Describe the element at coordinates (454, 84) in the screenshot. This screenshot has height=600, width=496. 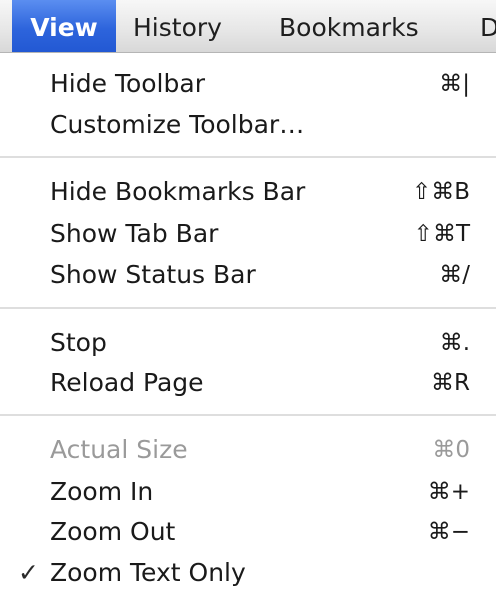
I see `menu-item-shortcut: ⌘|` at that location.